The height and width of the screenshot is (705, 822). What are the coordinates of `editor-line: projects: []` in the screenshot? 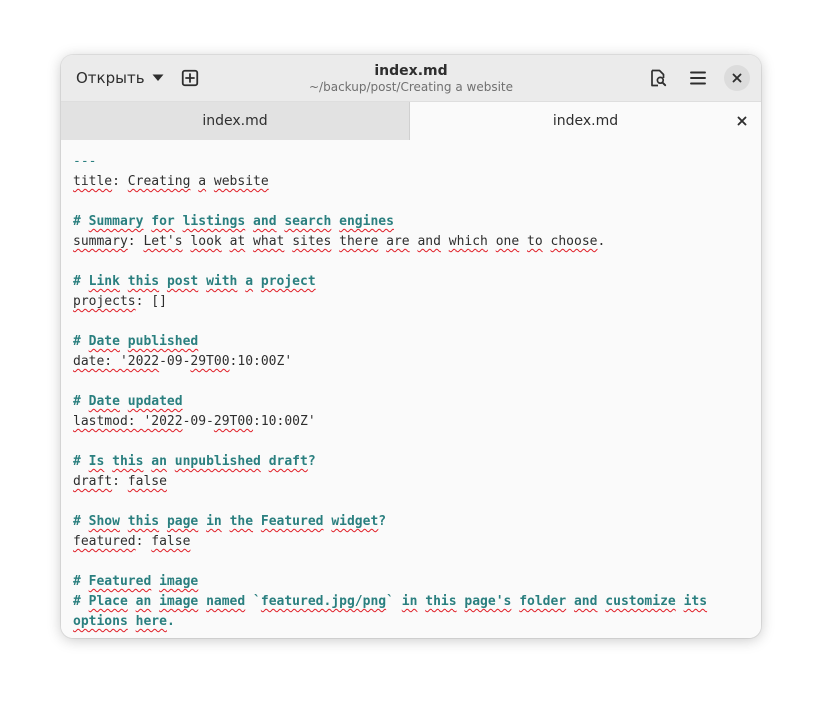 It's located at (120, 301).